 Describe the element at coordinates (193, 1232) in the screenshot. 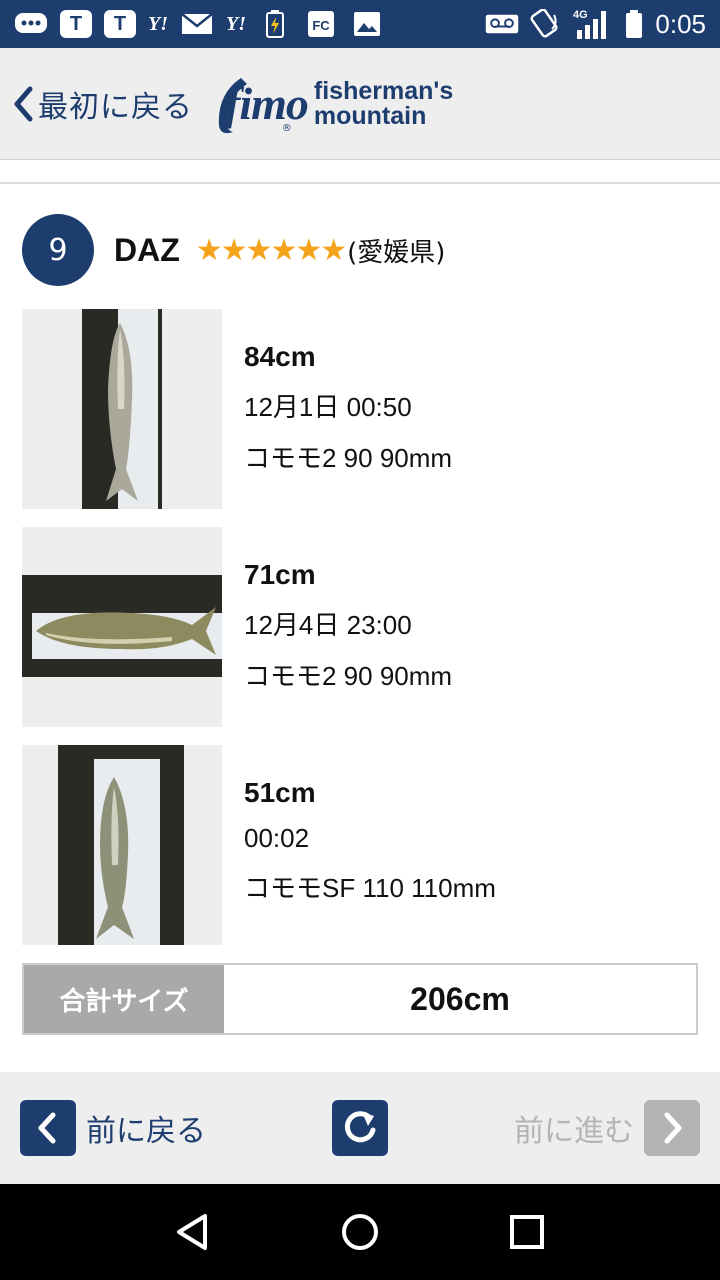

I see `back-triangle-icon` at that location.